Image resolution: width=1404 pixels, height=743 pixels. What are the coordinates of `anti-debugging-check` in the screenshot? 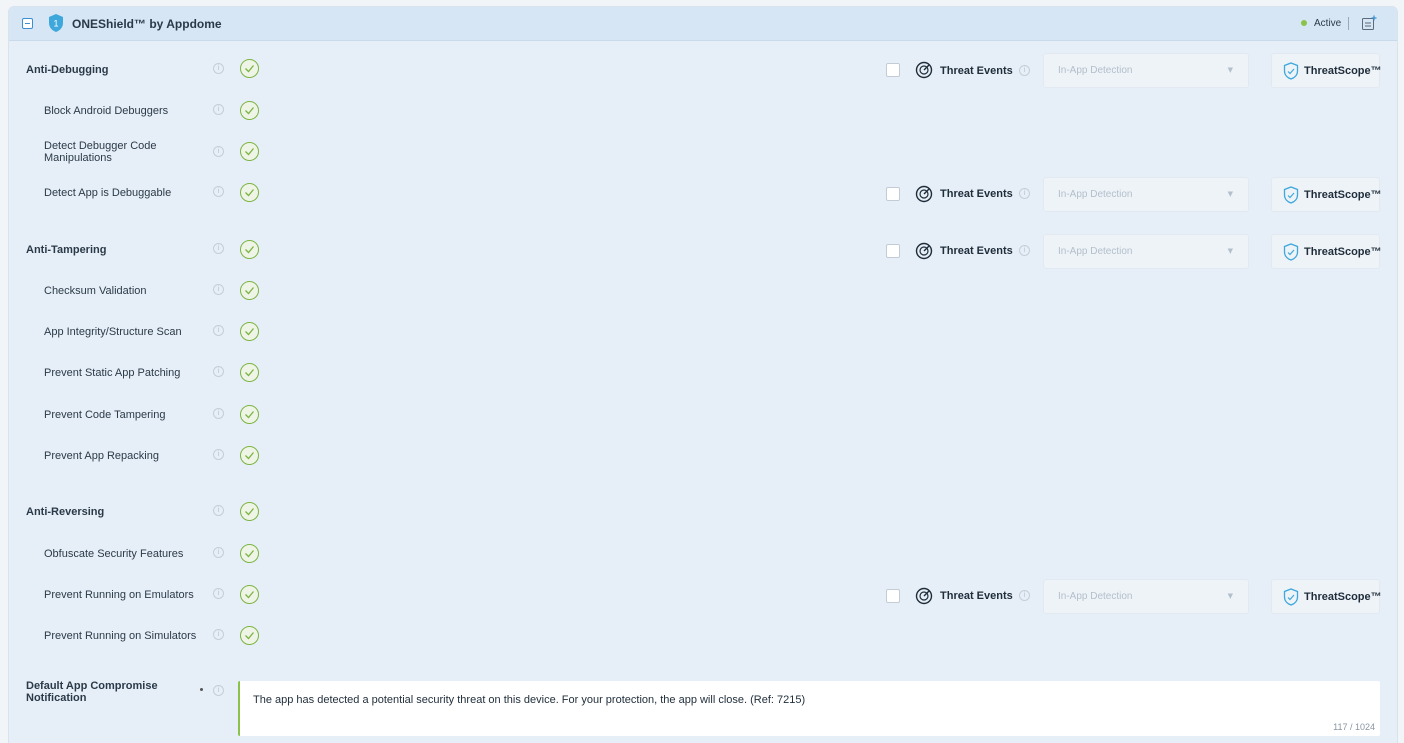 It's located at (249, 68).